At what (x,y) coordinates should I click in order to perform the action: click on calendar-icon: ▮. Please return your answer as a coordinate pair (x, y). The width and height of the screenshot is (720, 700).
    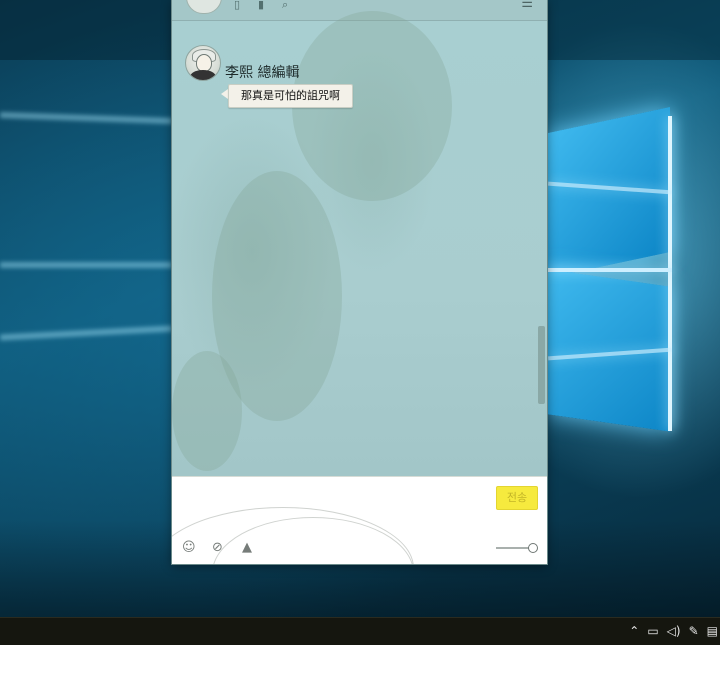
    Looking at the image, I should click on (261, 5).